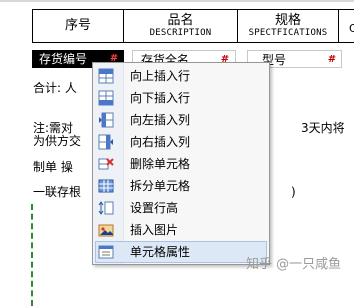 This screenshot has height=308, width=354. What do you see at coordinates (160, 252) in the screenshot?
I see `menu-item-label: 单元格属性` at bounding box center [160, 252].